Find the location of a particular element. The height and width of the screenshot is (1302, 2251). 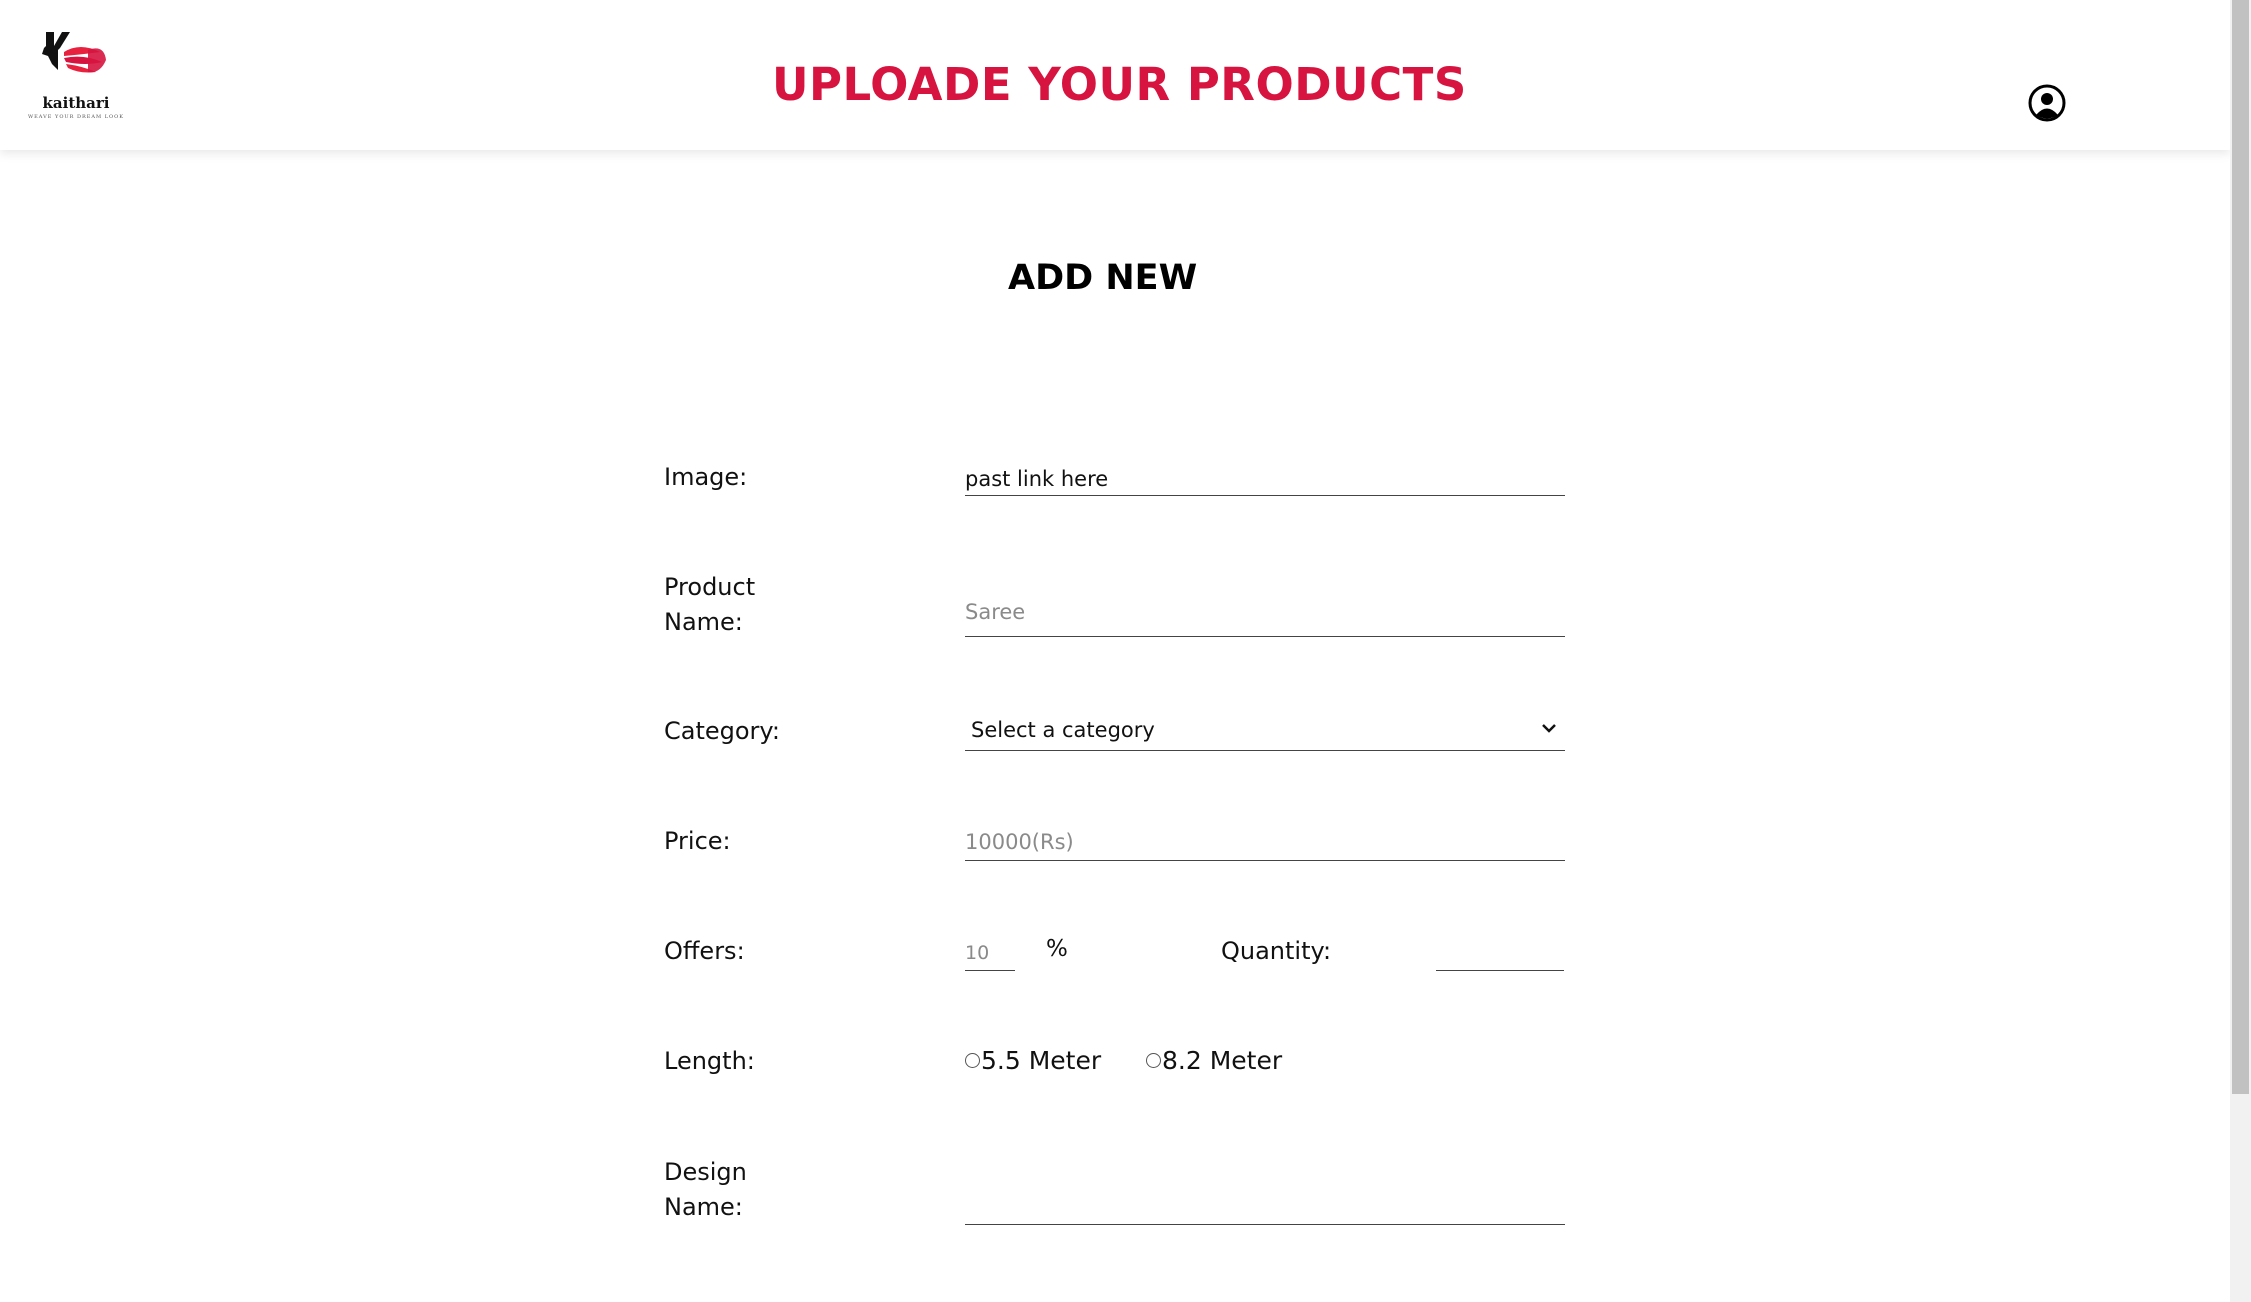

product-name-label-line1: Product is located at coordinates (710, 587).